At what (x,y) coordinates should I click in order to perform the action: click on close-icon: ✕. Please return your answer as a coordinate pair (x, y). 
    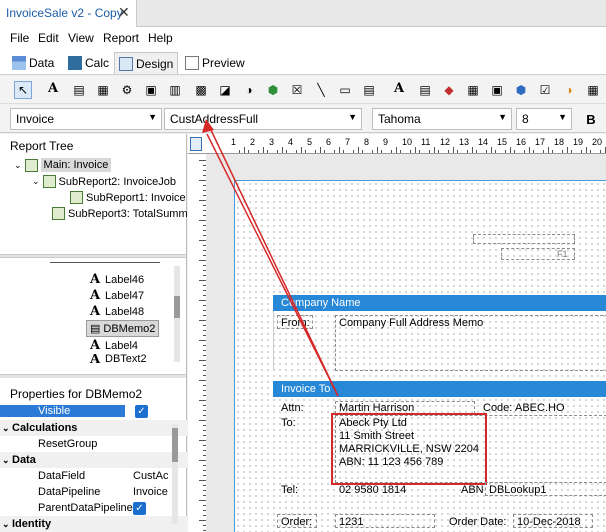
    Looking at the image, I should click on (124, 12).